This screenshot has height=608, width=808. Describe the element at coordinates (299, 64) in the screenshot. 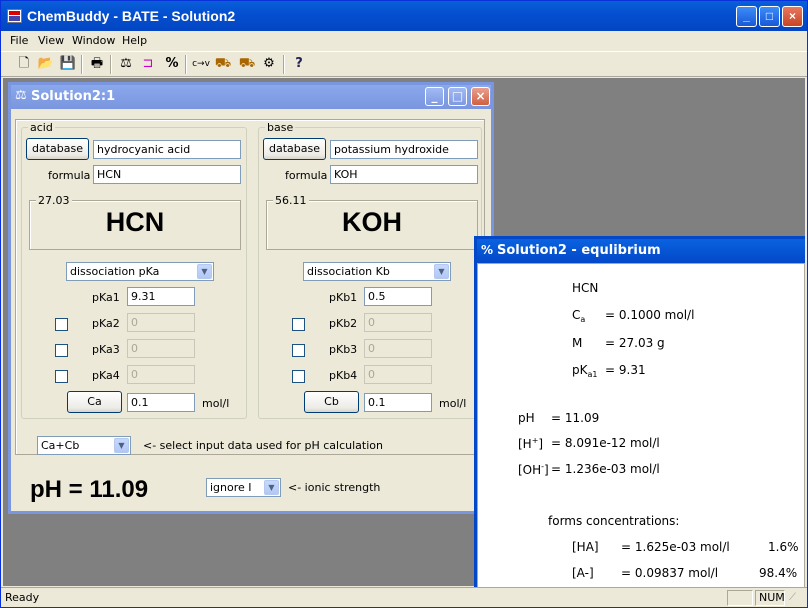

I see `help-icon: ?` at that location.